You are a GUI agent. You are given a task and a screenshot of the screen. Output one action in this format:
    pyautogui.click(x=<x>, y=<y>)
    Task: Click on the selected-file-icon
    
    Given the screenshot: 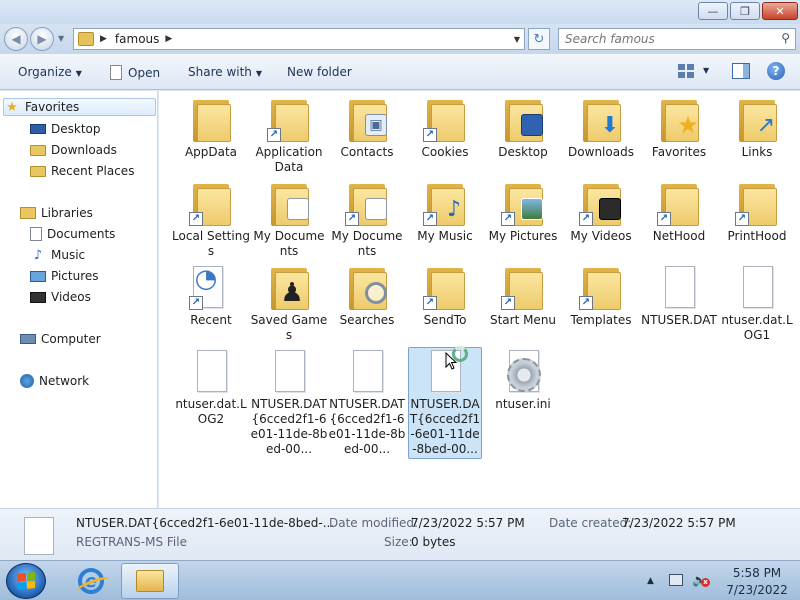 What is the action you would take?
    pyautogui.click(x=39, y=536)
    